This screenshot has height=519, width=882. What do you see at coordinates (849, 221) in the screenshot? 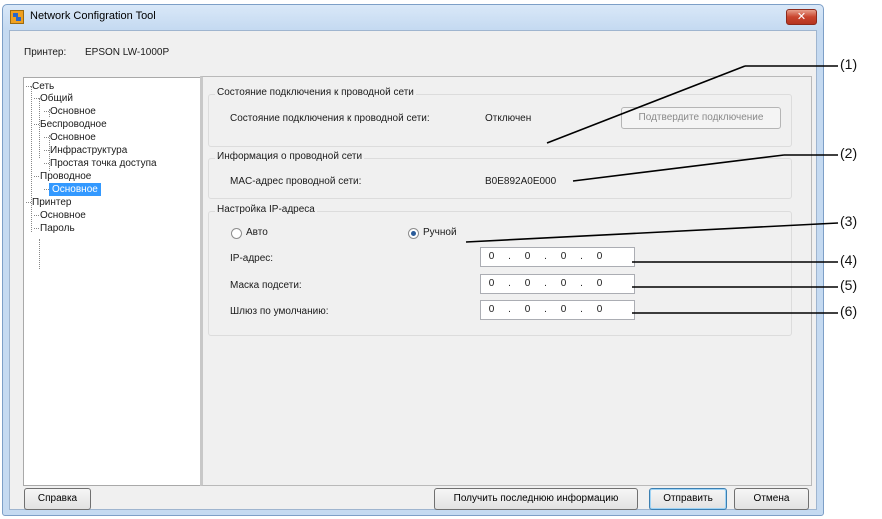
I see `callout-label-3: (3)` at bounding box center [849, 221].